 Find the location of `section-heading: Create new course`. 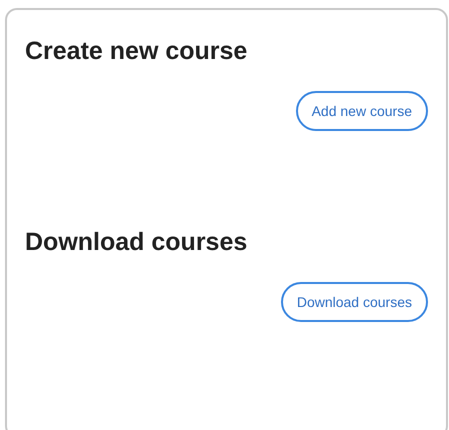

section-heading: Create new course is located at coordinates (136, 51).